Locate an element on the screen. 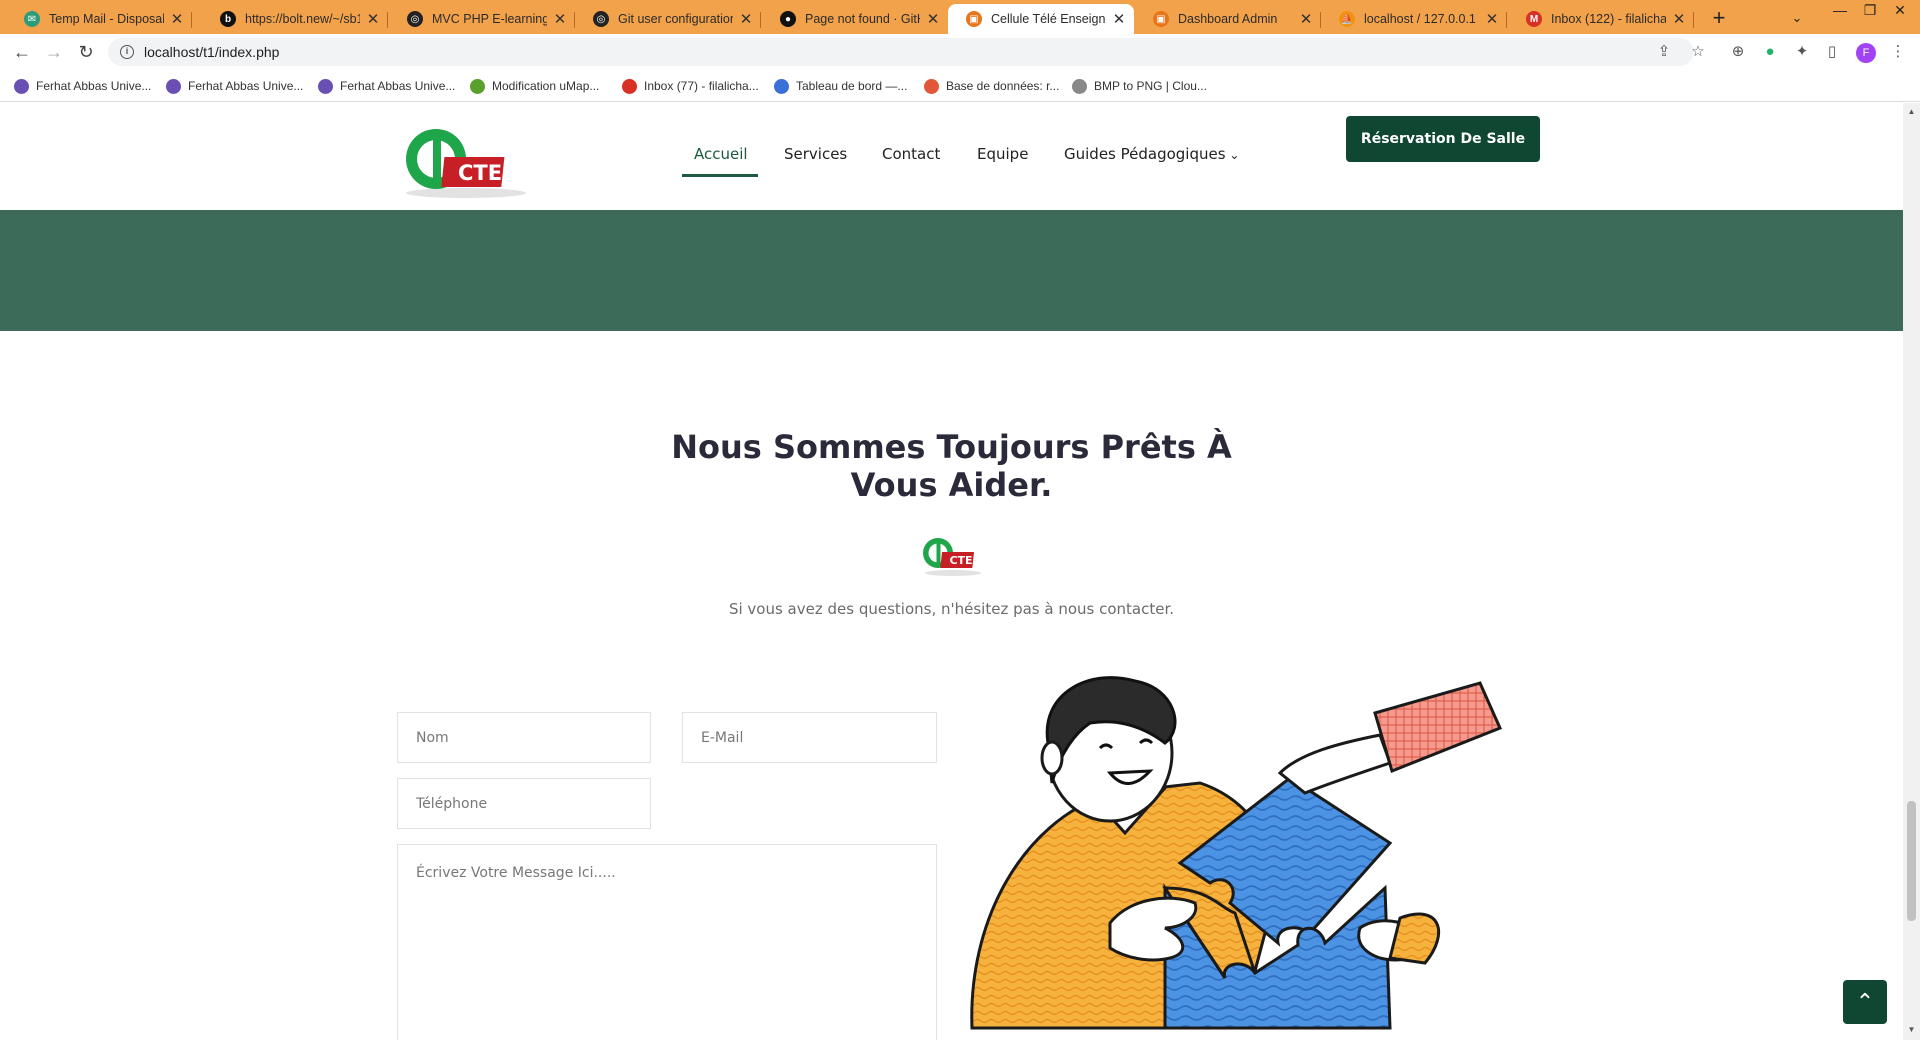 This screenshot has width=1920, height=1040. browser-tab: M Inbox (122) - filalicham ✕ is located at coordinates (1601, 19).